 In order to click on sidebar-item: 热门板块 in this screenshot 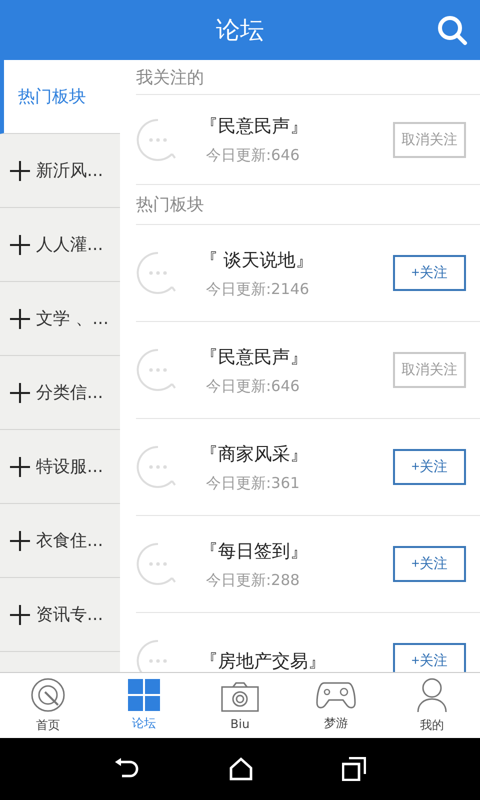, I will do `click(60, 97)`.